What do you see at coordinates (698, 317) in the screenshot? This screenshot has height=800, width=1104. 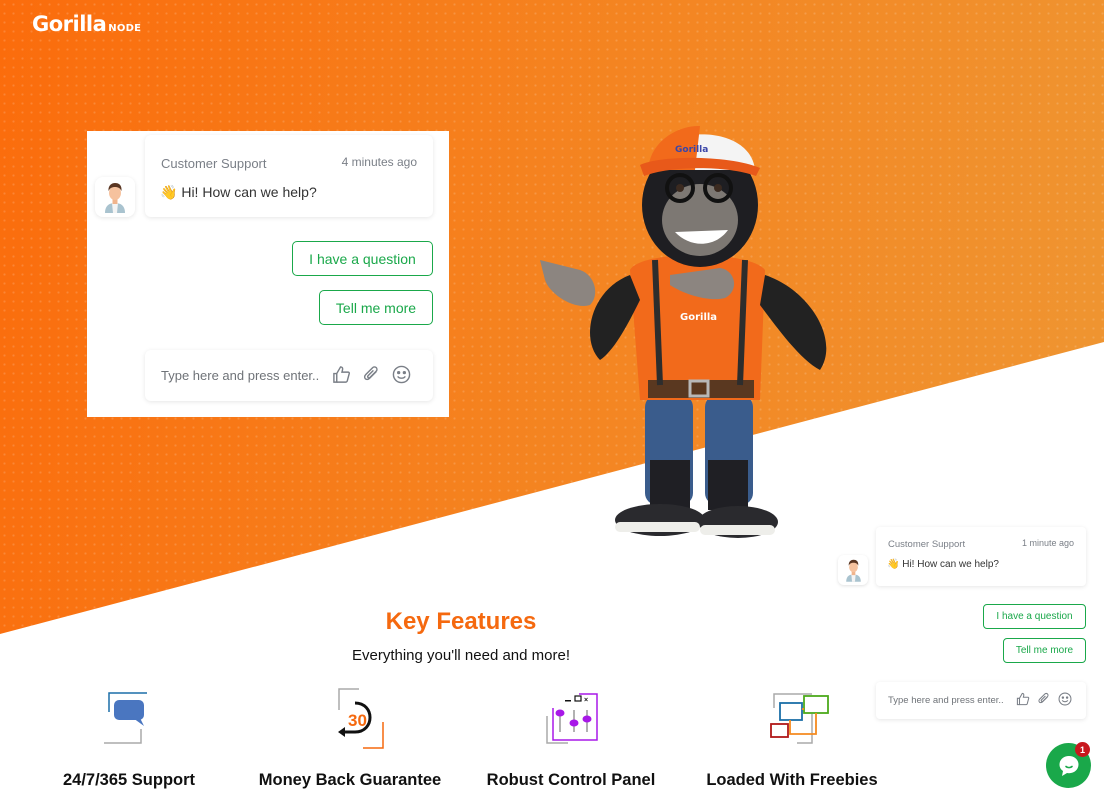 I see `shirt-logo-text: Gorilla` at bounding box center [698, 317].